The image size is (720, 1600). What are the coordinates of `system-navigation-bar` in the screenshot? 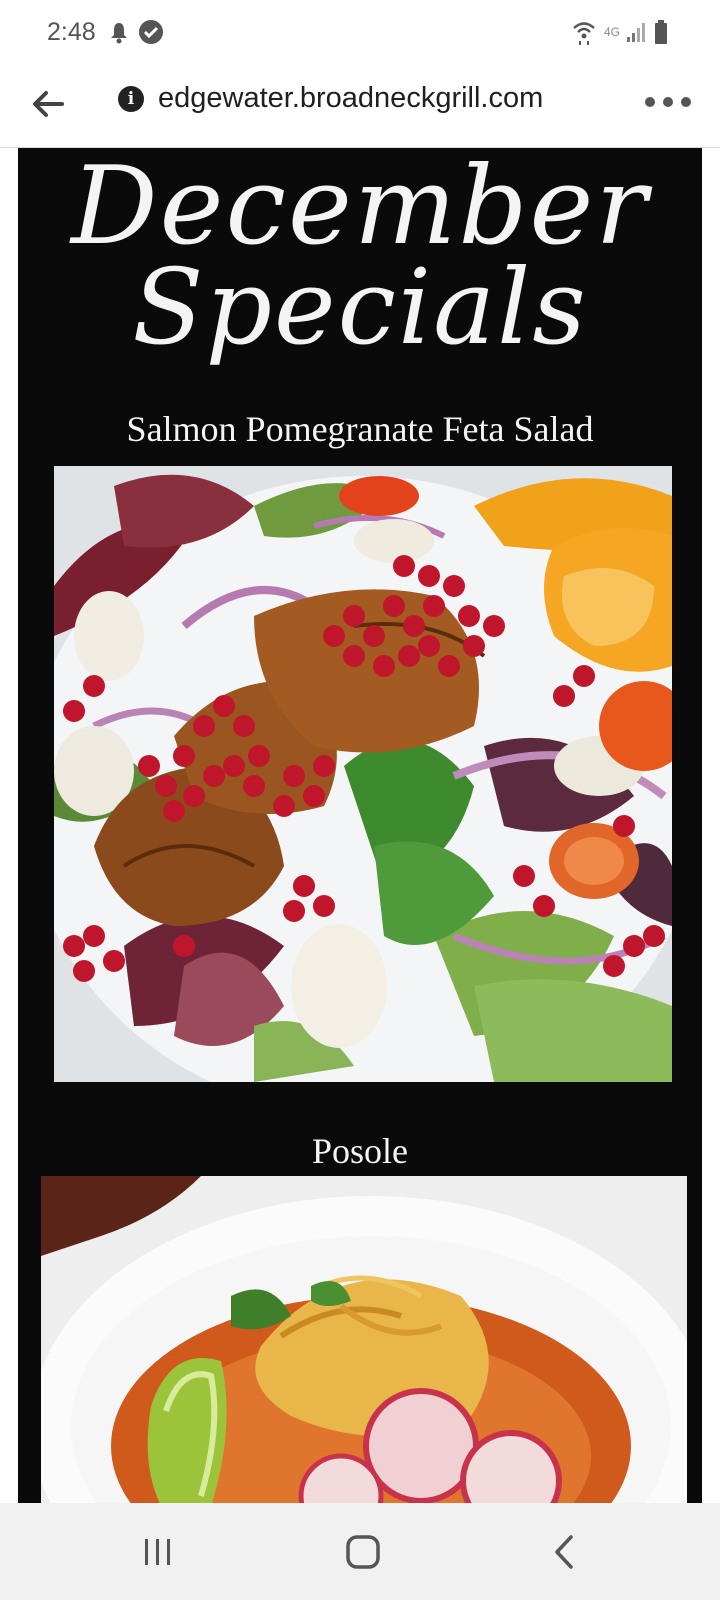 It's located at (360, 1551).